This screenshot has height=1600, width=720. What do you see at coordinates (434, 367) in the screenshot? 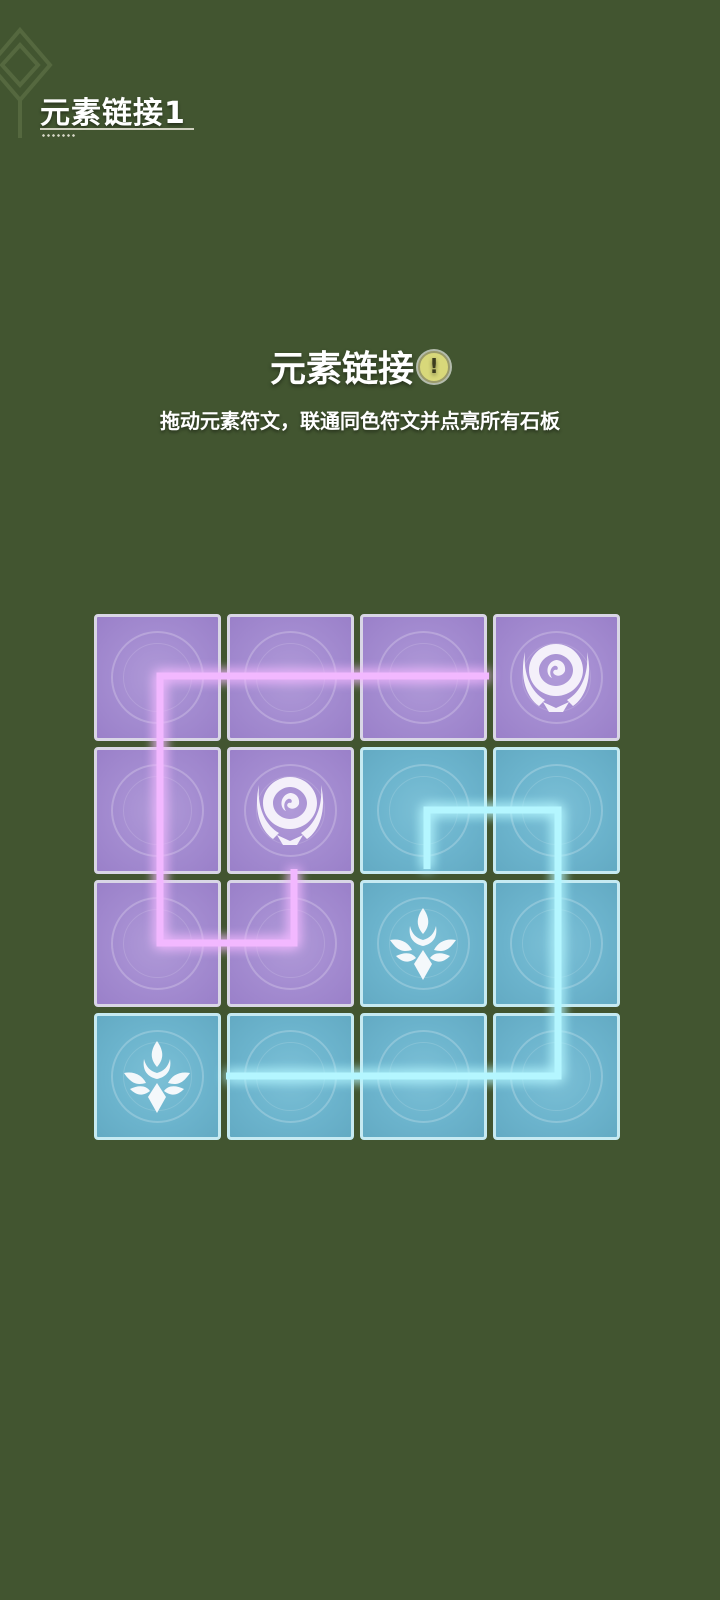
I see `hint-icon` at bounding box center [434, 367].